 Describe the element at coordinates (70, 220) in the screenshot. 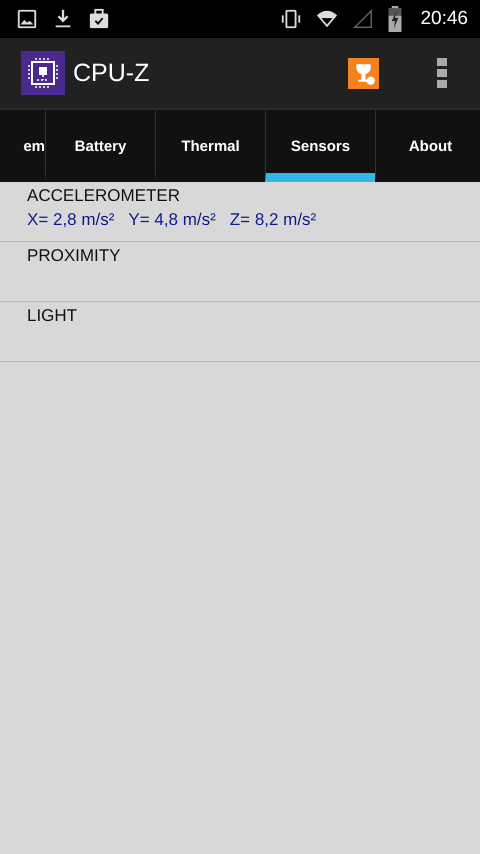

I see `sensor-value: X= 2,8 m/s²` at that location.